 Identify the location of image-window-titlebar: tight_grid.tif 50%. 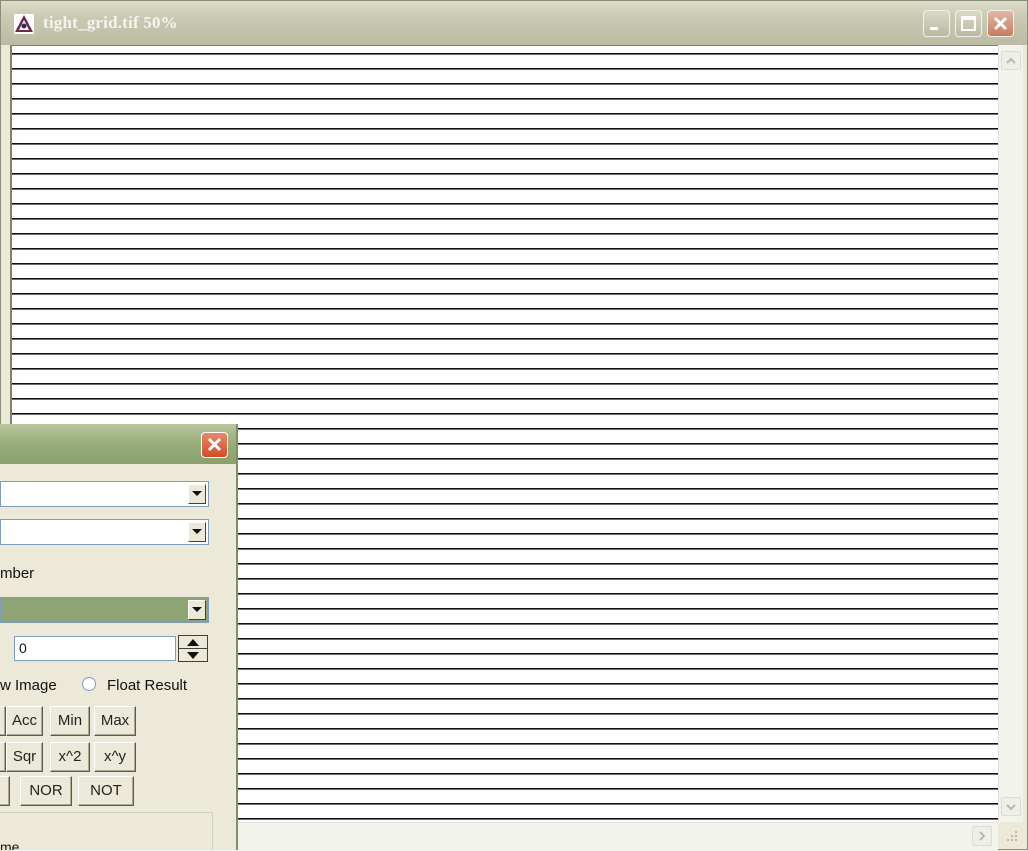
(514, 23).